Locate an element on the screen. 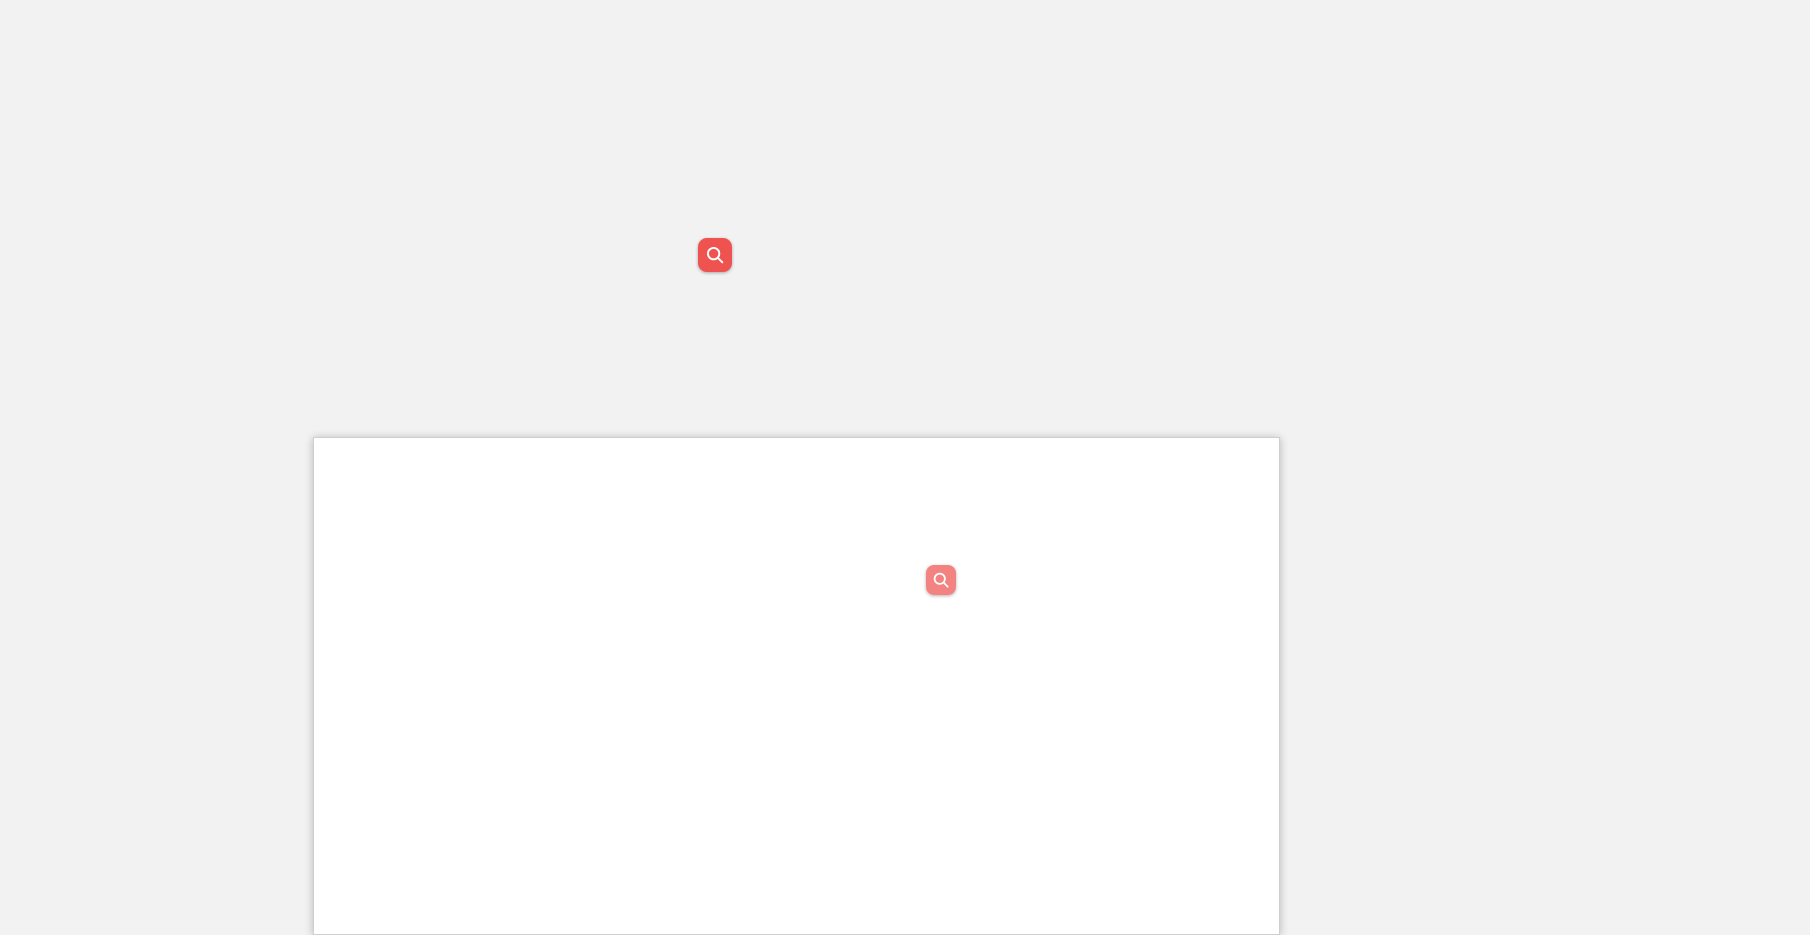 The width and height of the screenshot is (1810, 935). search-cursor-icon is located at coordinates (715, 255).